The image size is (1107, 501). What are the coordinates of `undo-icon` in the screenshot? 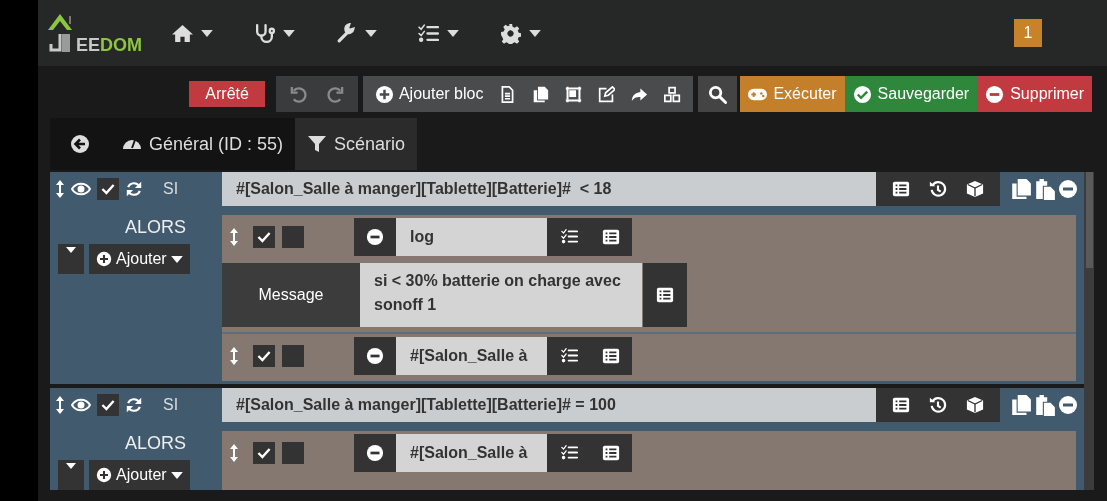 It's located at (298, 94).